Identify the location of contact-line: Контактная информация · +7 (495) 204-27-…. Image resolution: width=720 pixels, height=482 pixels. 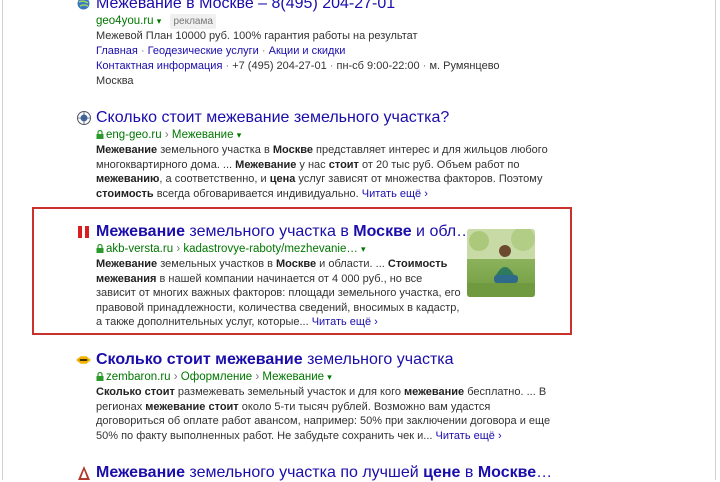
(298, 73).